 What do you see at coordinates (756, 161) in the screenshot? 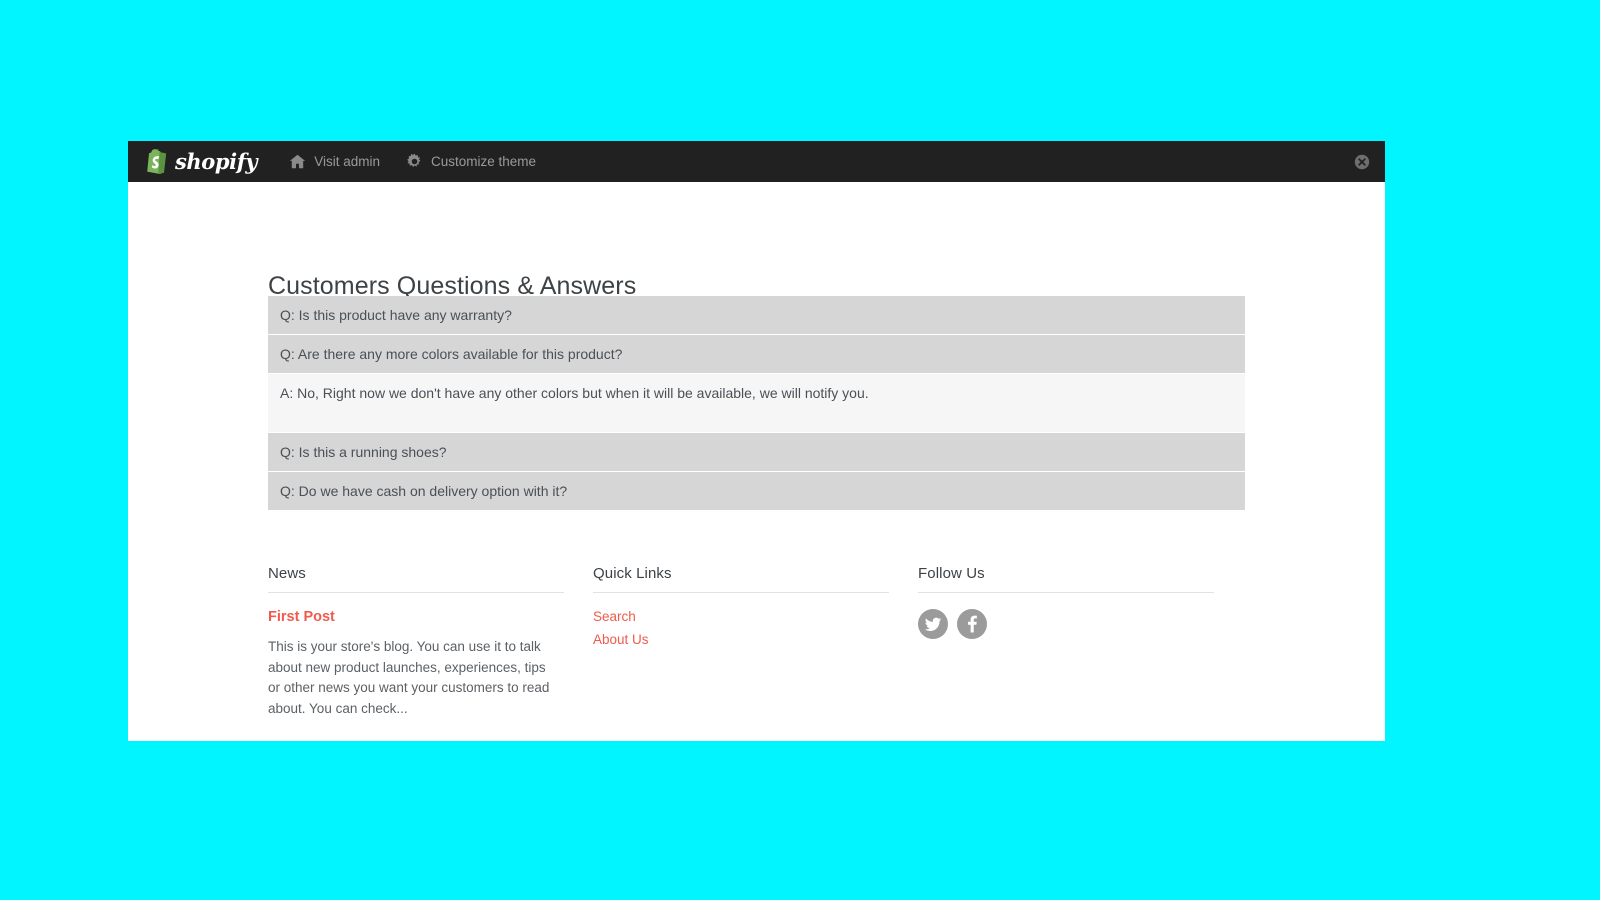
I see `shopify-admin-bar: shopify Visit admin Customize theme` at bounding box center [756, 161].